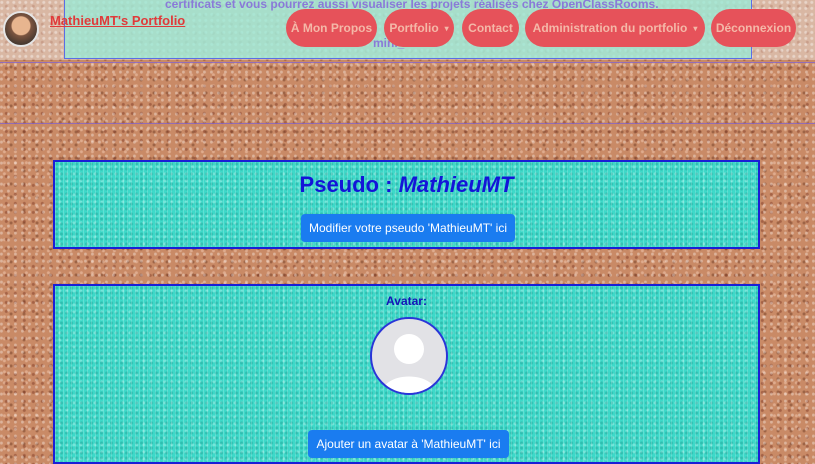  I want to click on default-user-icon, so click(409, 356).